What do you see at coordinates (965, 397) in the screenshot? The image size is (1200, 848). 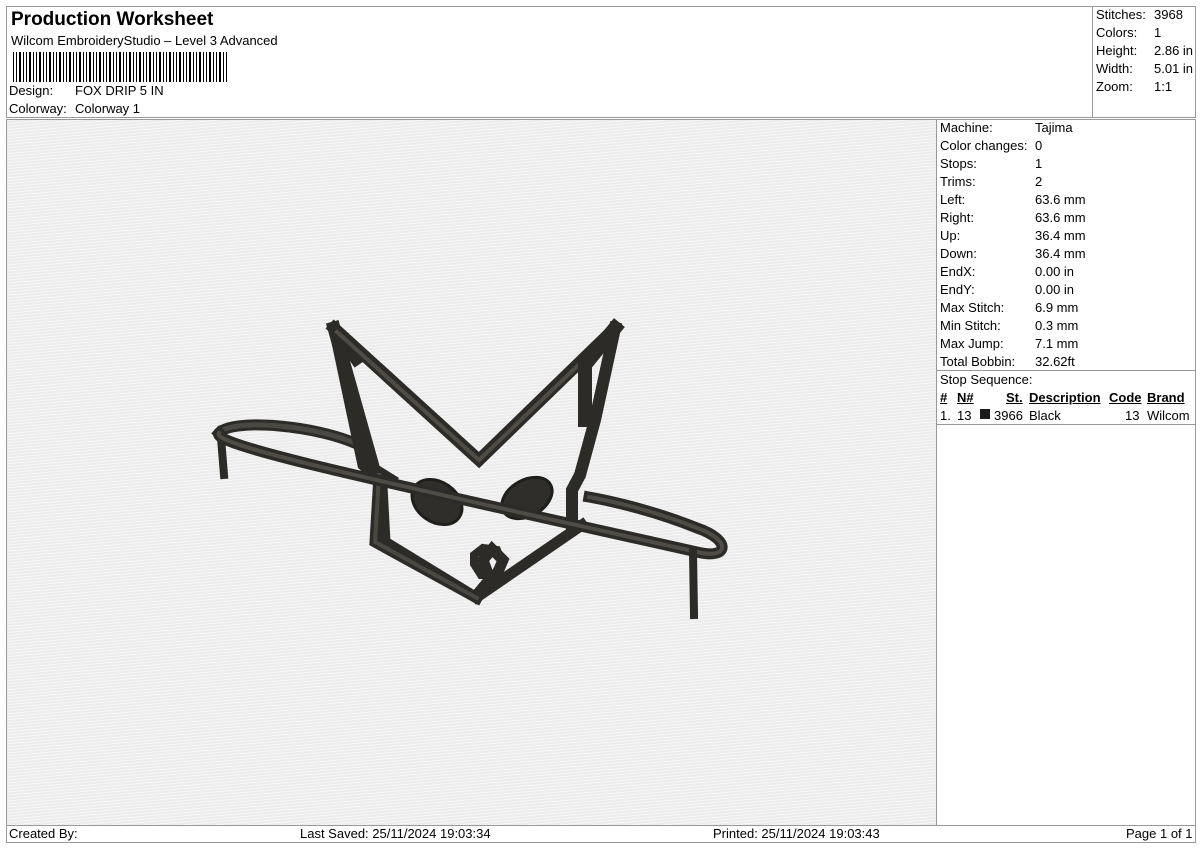 I see `col-needle: N#` at bounding box center [965, 397].